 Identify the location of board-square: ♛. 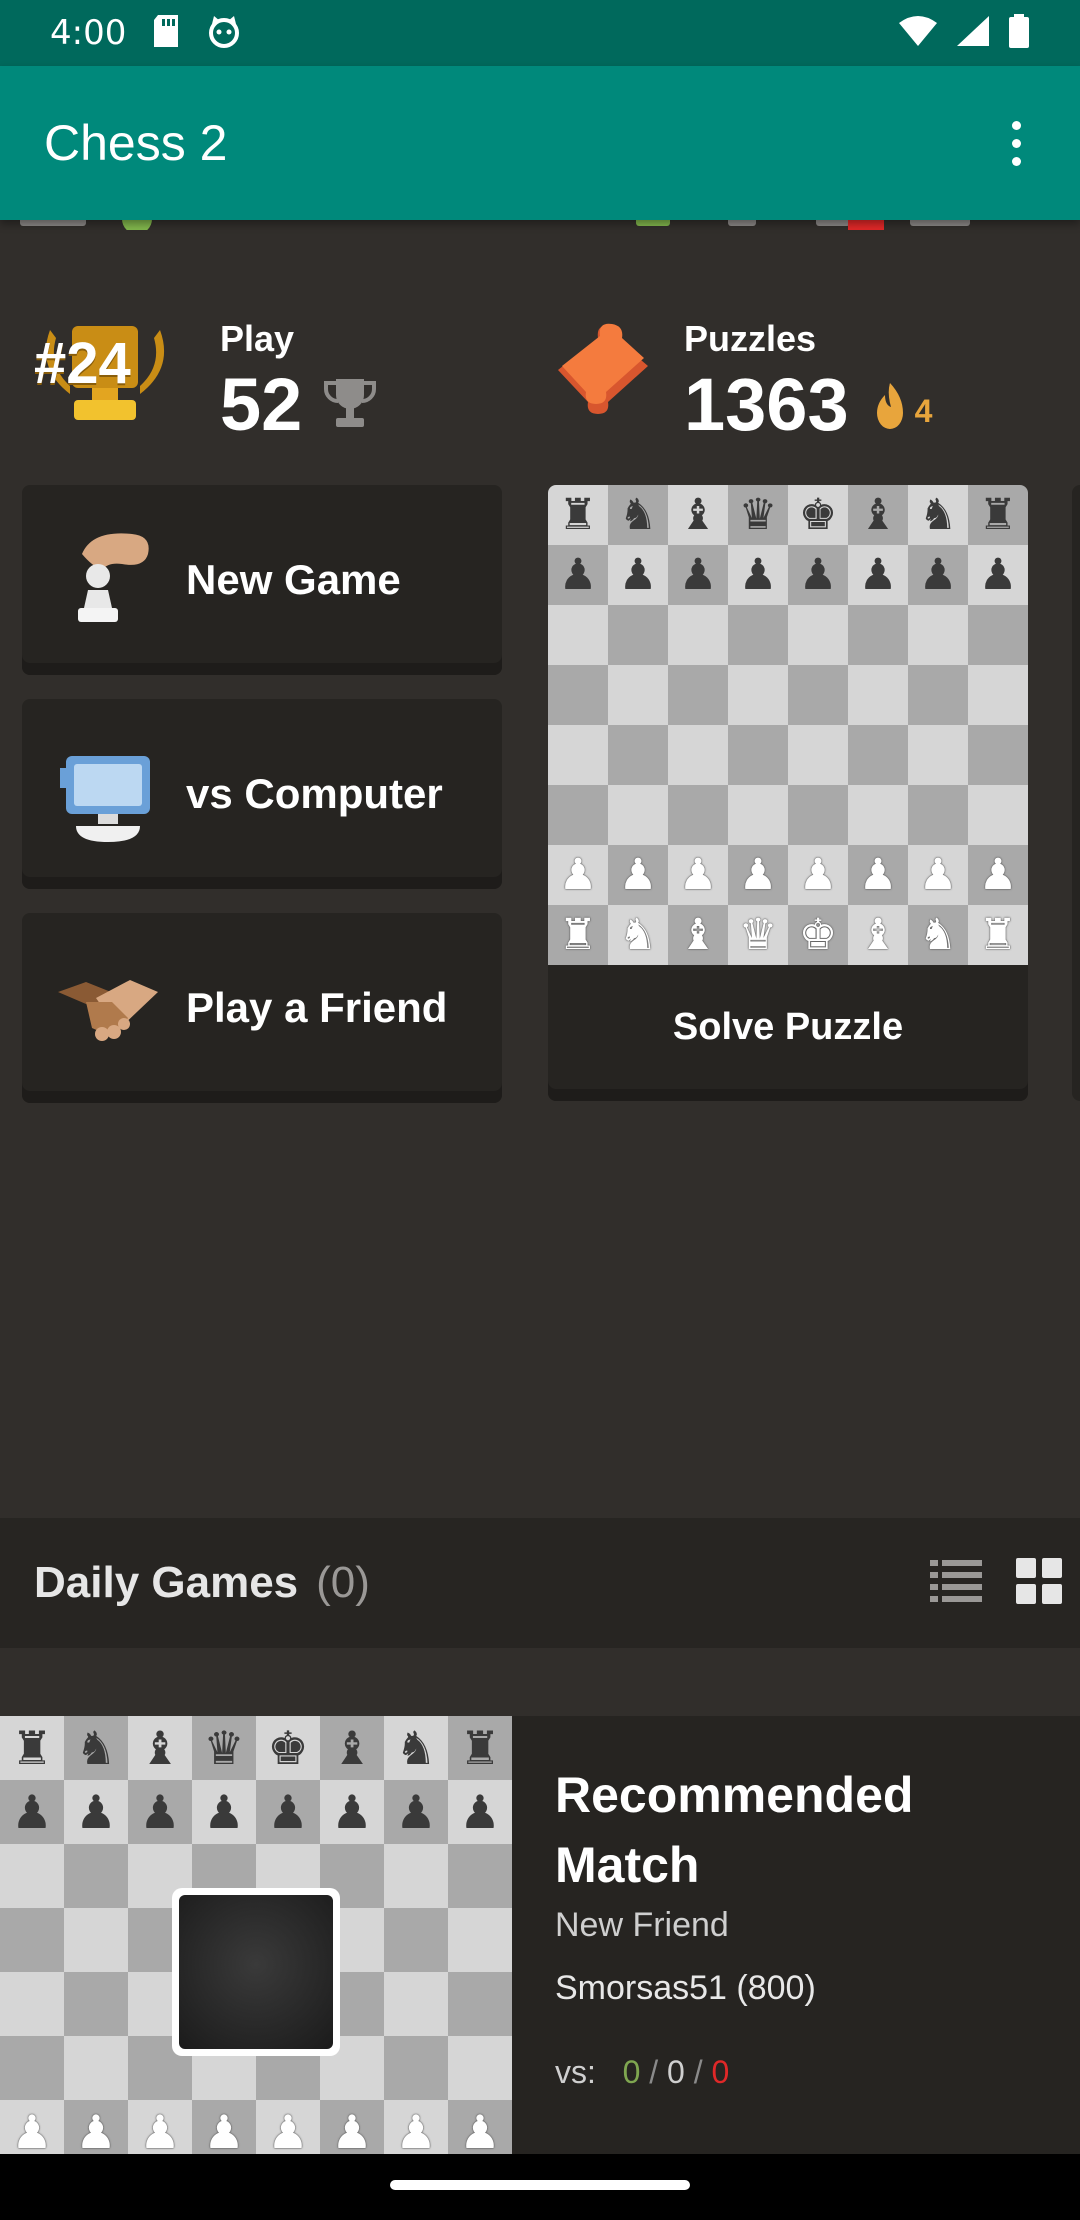
(224, 1748).